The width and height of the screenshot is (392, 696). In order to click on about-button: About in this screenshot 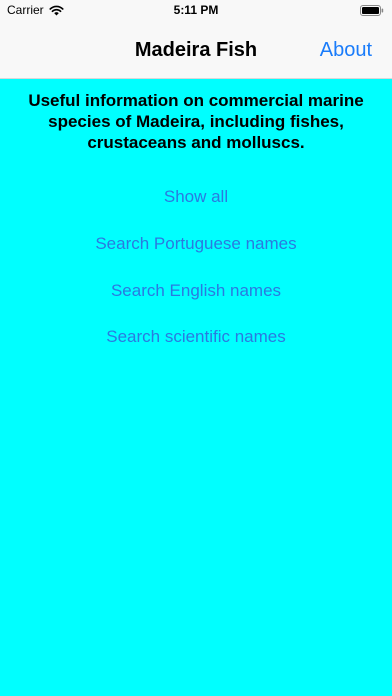, I will do `click(346, 50)`.